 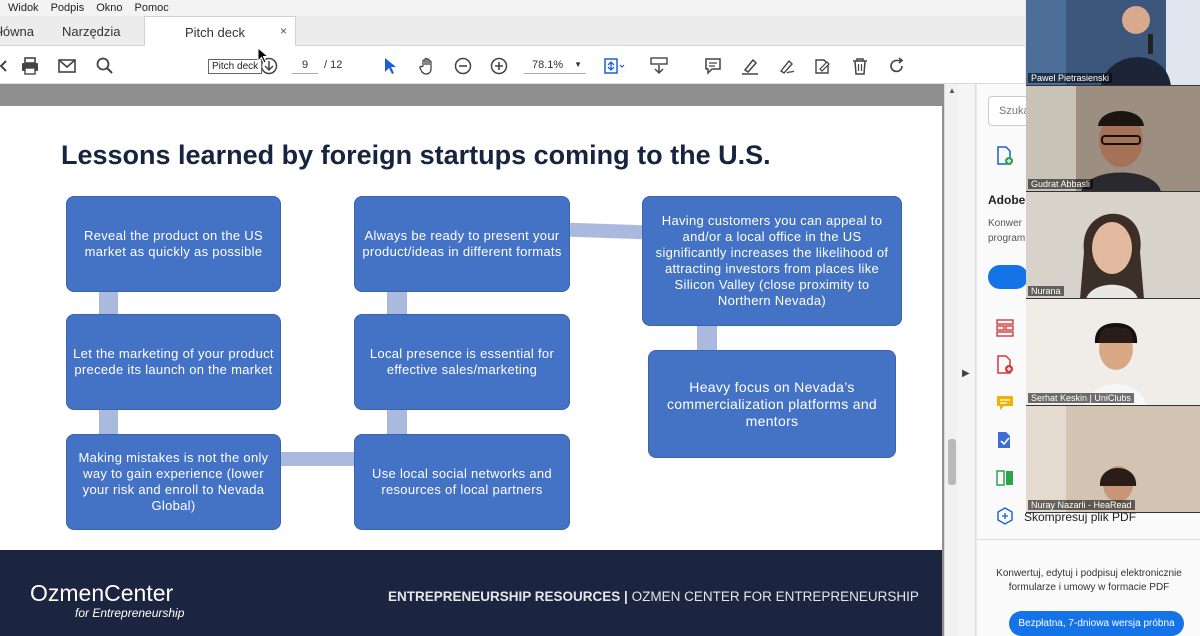 I want to click on create-pdf-icon, so click(x=1005, y=156).